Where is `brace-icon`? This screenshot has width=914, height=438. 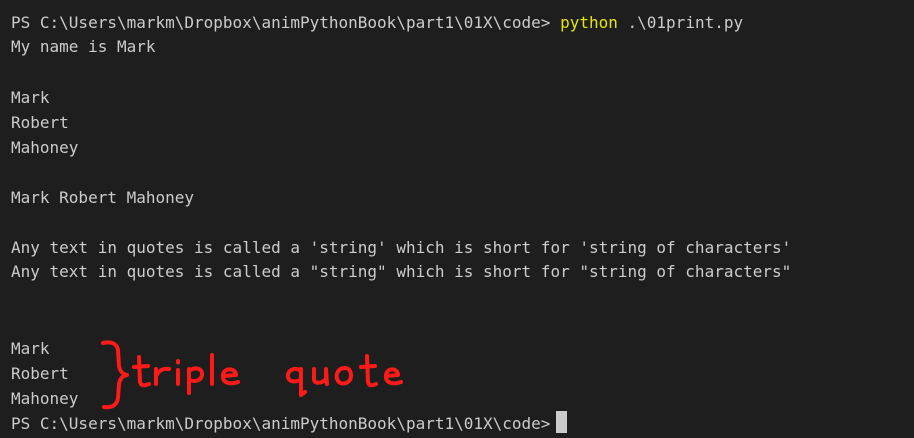
brace-icon is located at coordinates (115, 375).